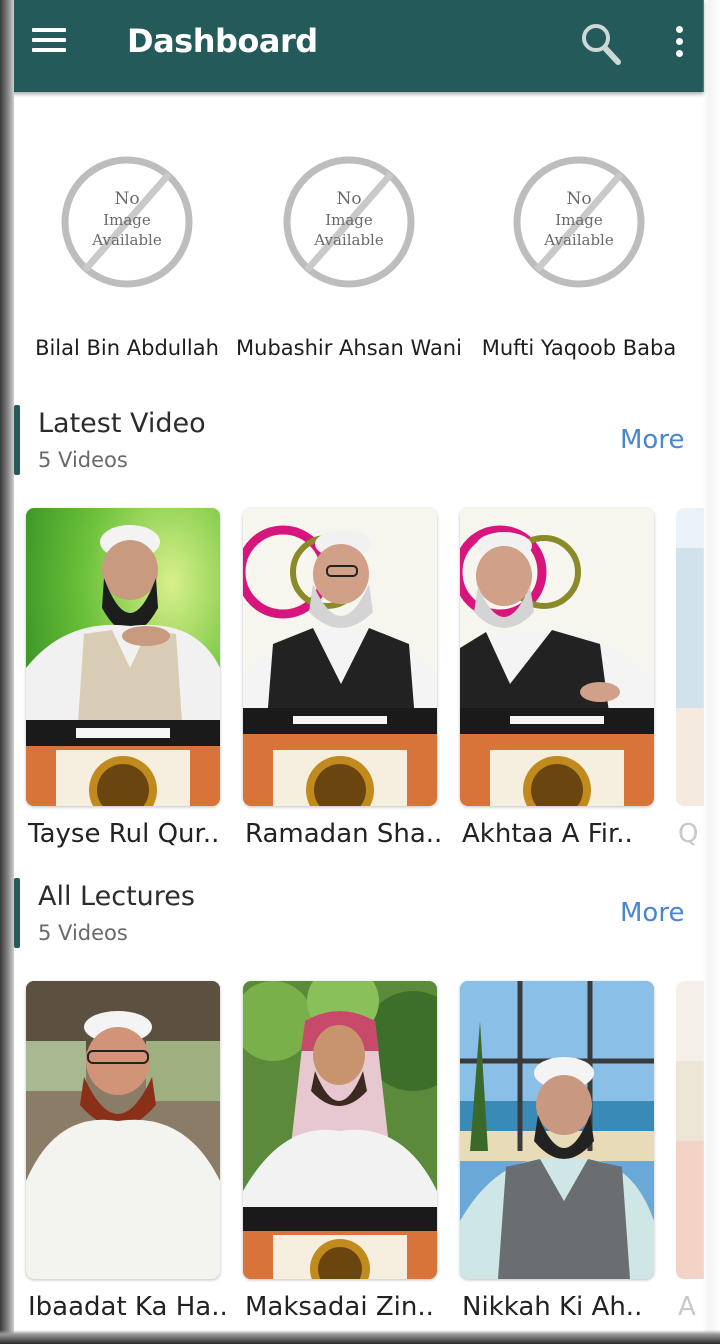  I want to click on scholar-item: No Image Available Mubashir Ahsan Wani, so click(349, 256).